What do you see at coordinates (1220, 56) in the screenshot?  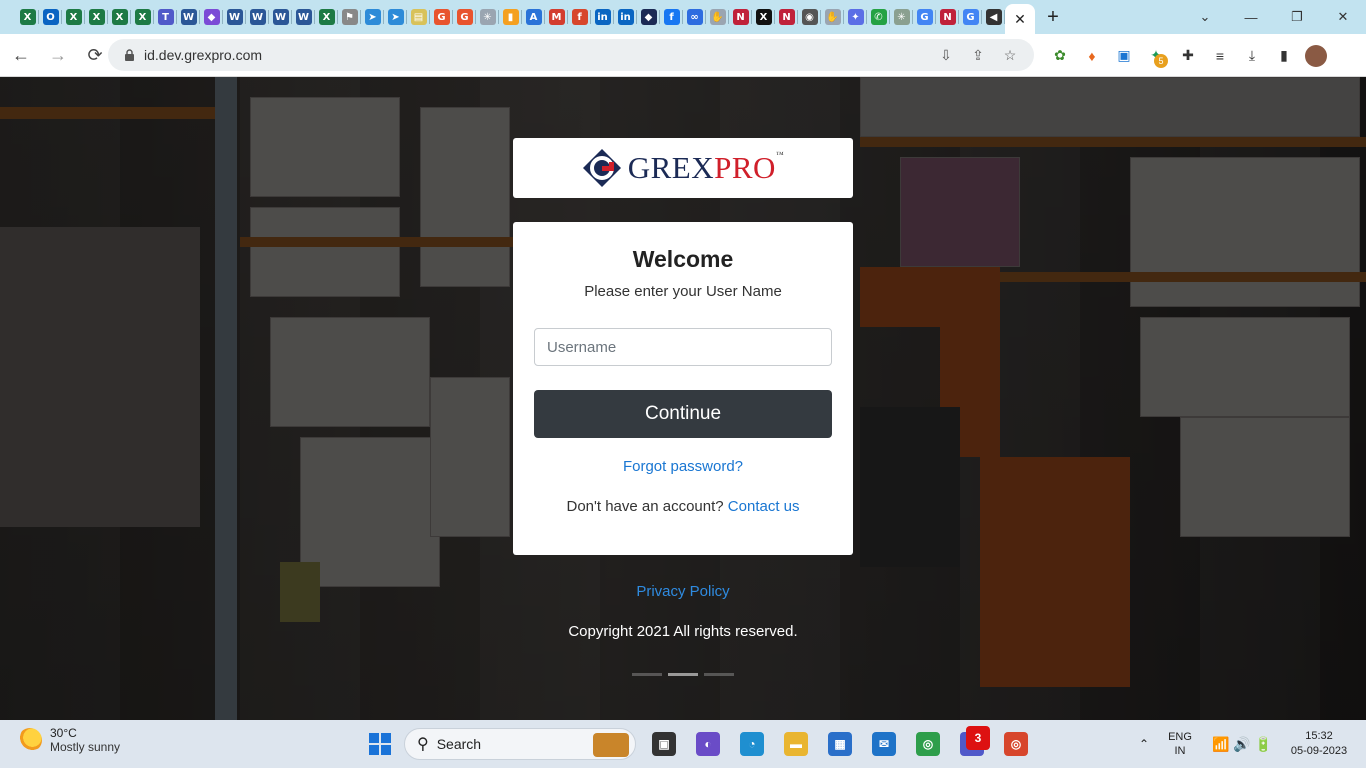 I see `media-icon: ≡` at bounding box center [1220, 56].